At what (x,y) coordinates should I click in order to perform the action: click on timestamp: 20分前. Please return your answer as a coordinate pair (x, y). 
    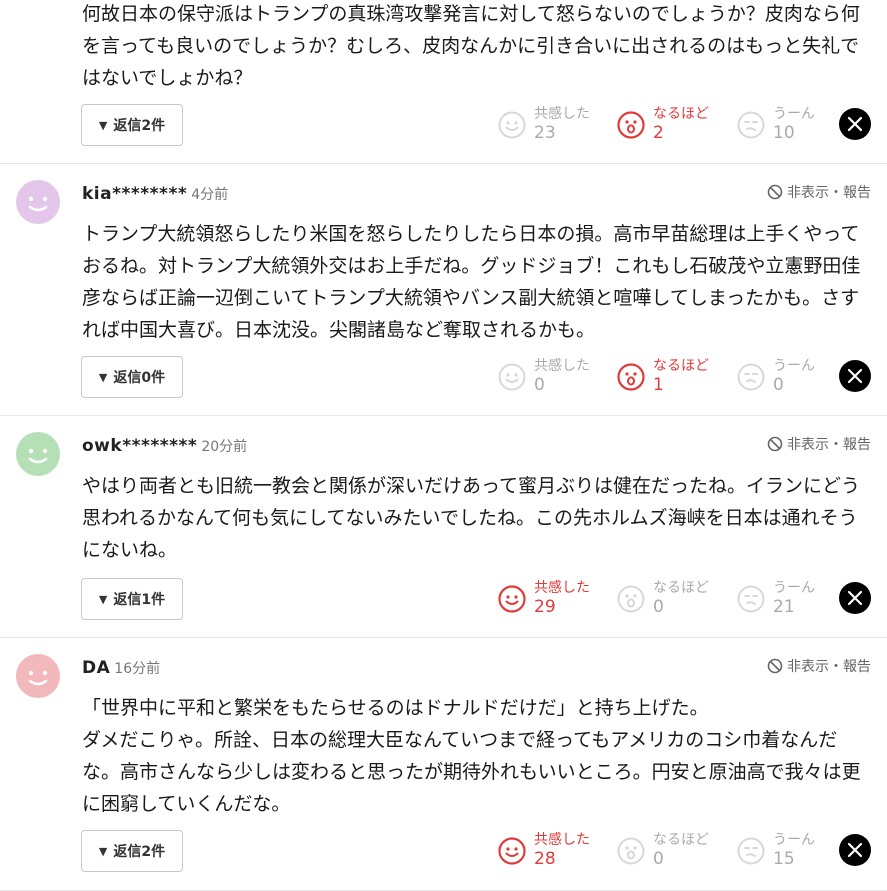
    Looking at the image, I should click on (224, 447).